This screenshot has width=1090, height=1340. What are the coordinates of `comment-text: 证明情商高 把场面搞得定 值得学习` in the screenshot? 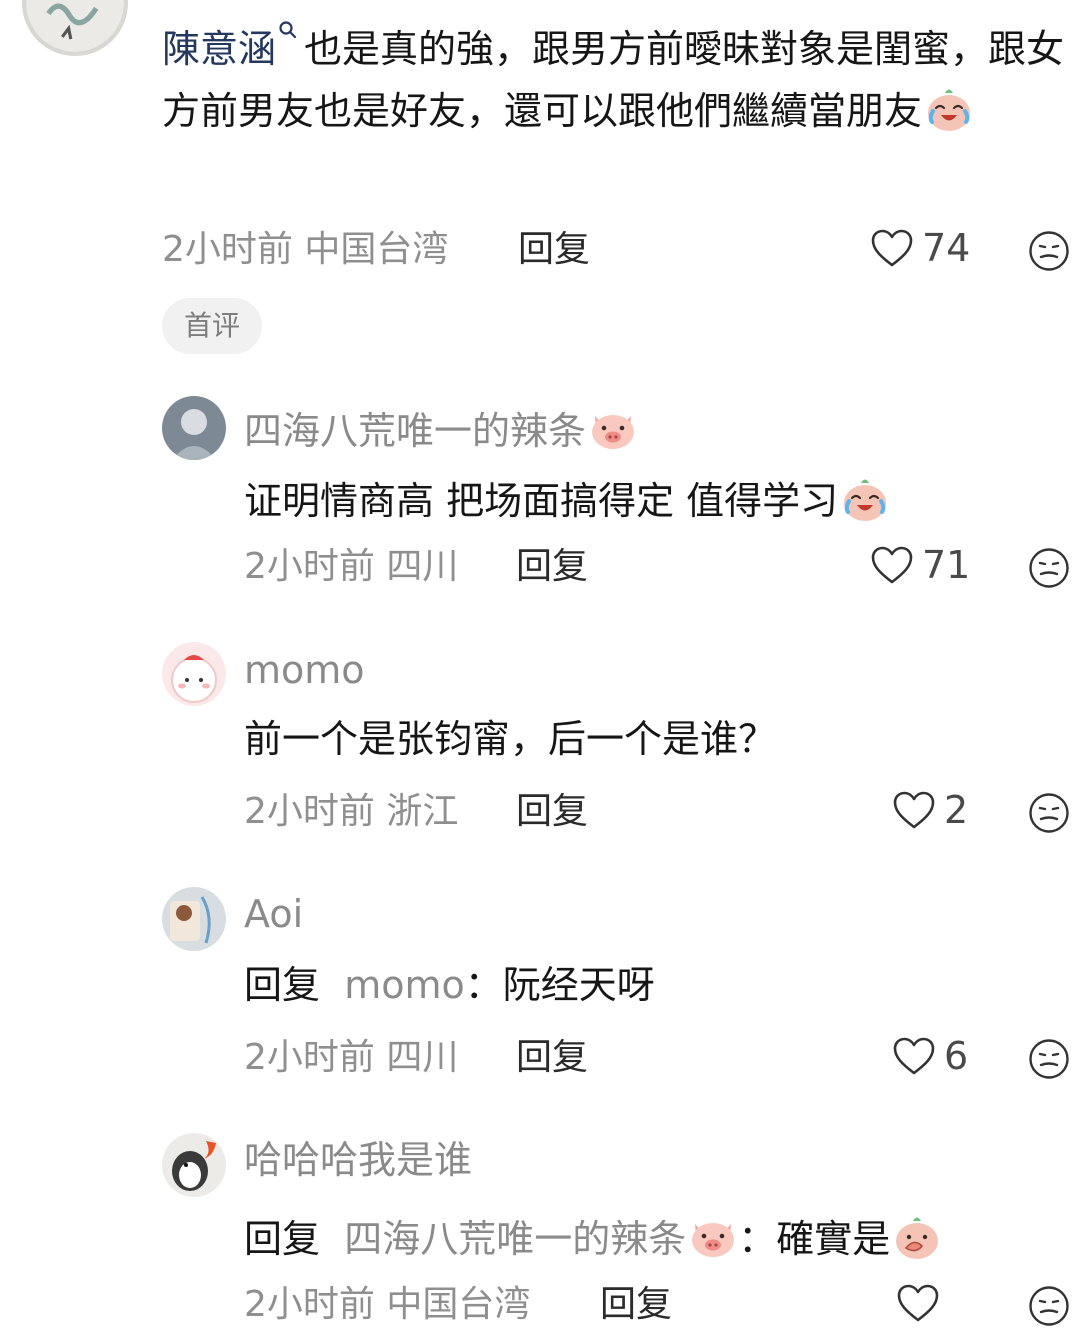 It's located at (541, 501).